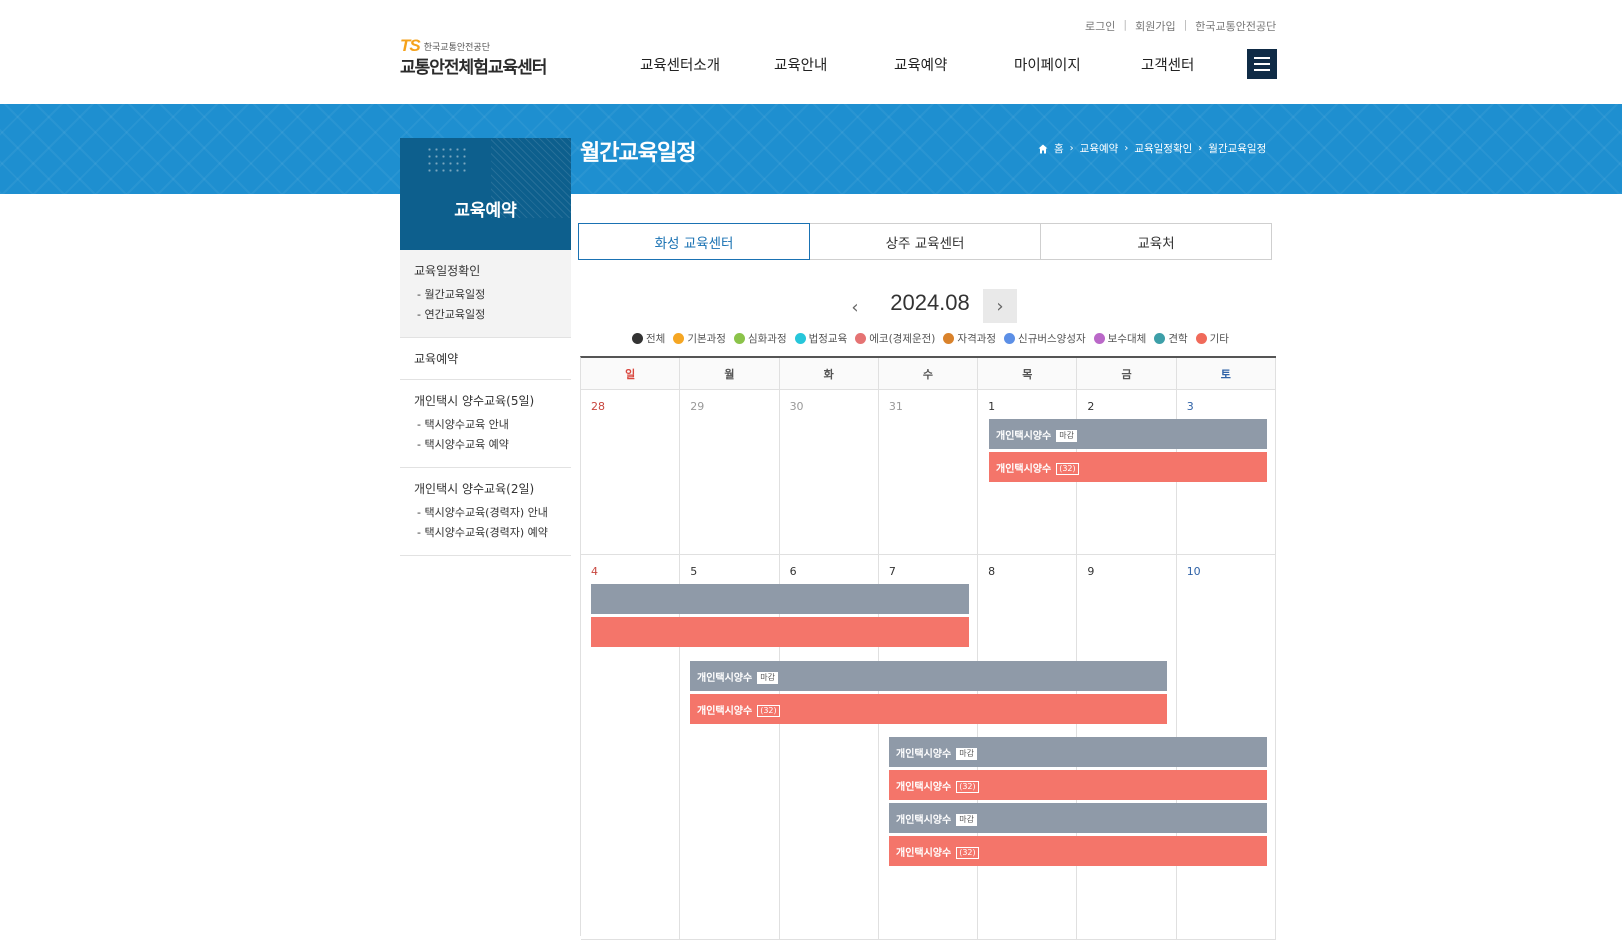  What do you see at coordinates (1235, 26) in the screenshot?
I see `kotsa-link: 한국교통안전공단` at bounding box center [1235, 26].